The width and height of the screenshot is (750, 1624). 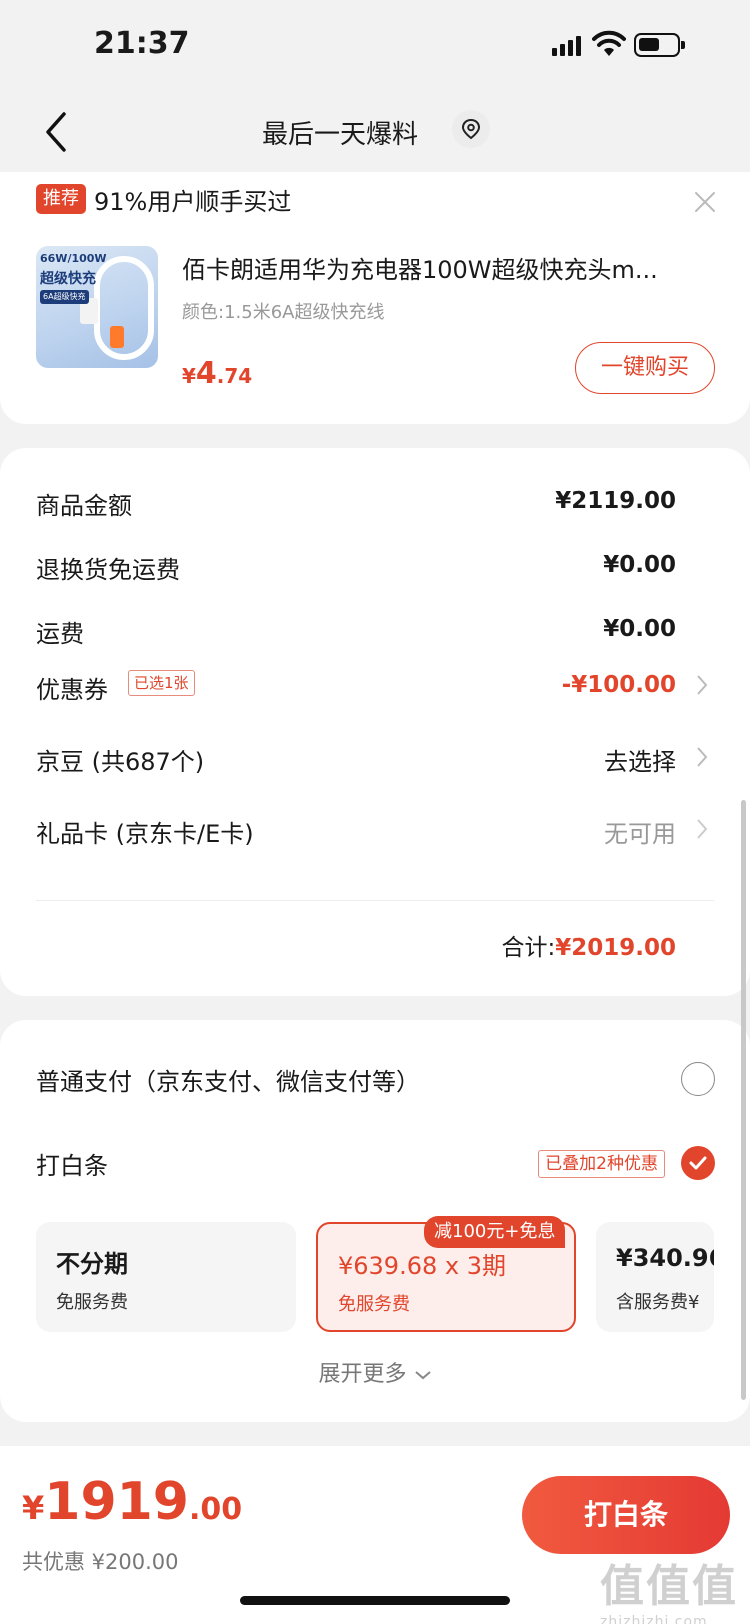 What do you see at coordinates (658, 1302) in the screenshot?
I see `plan-sub-text: 含服务费¥` at bounding box center [658, 1302].